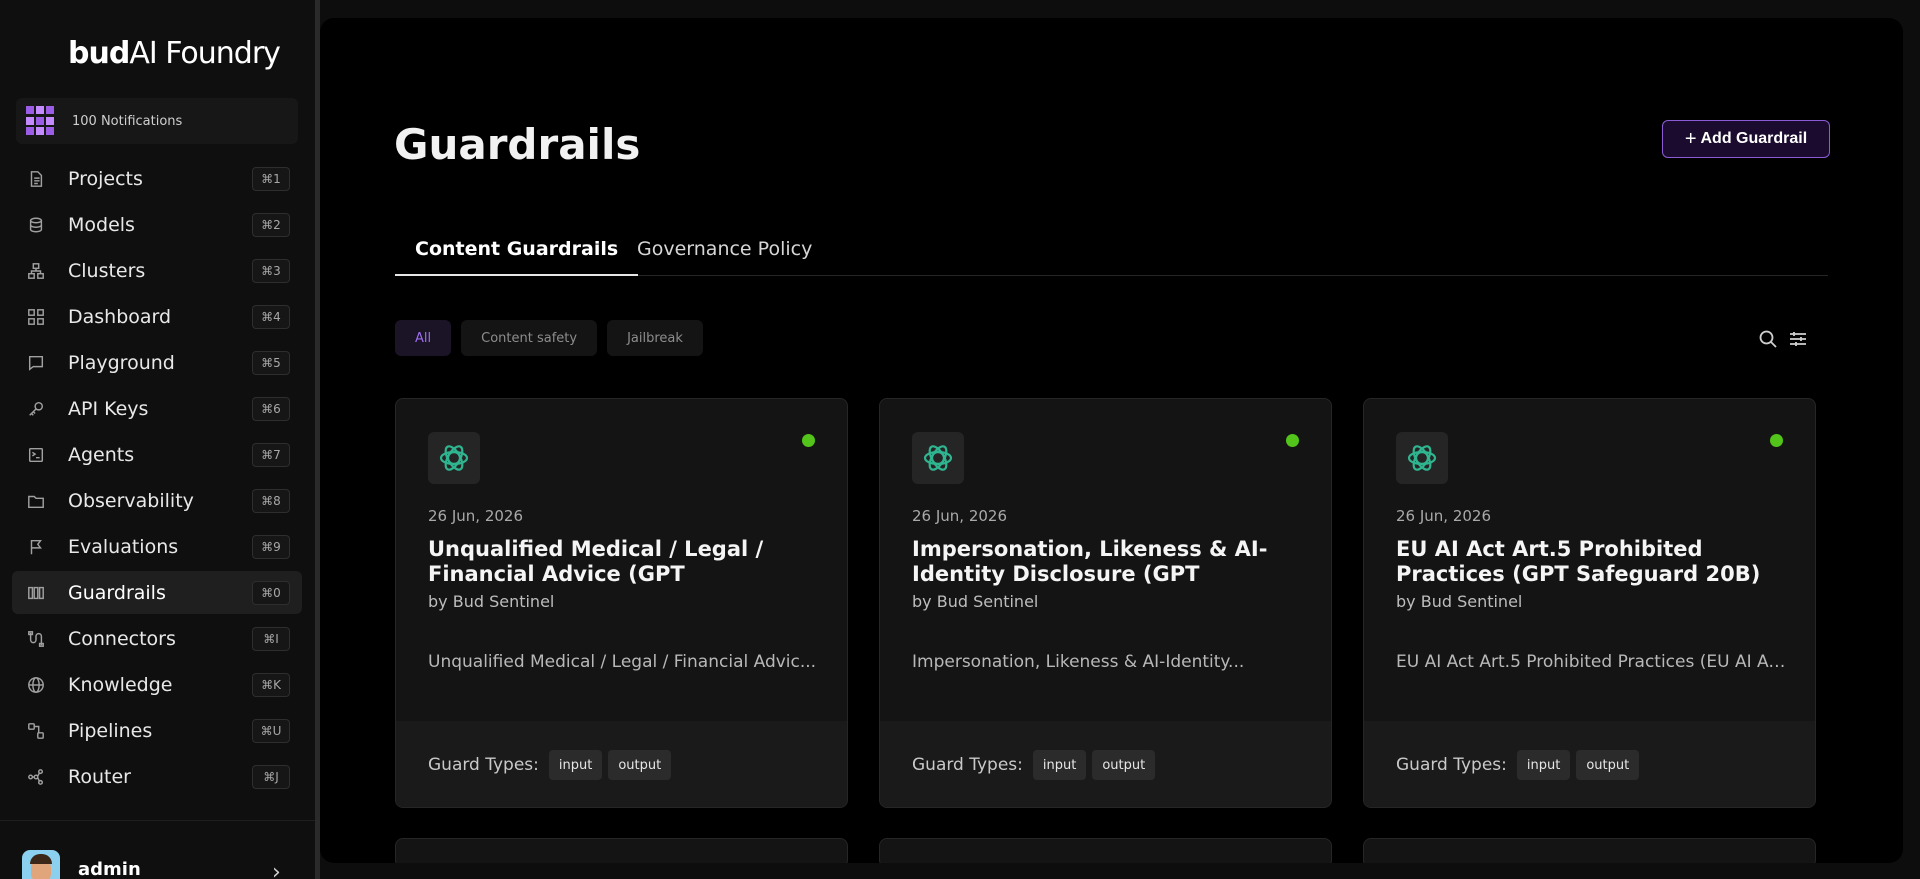 The image size is (1920, 879). Describe the element at coordinates (1111, 256) in the screenshot. I see `tabs: Content Guardrails Governance Policy` at that location.